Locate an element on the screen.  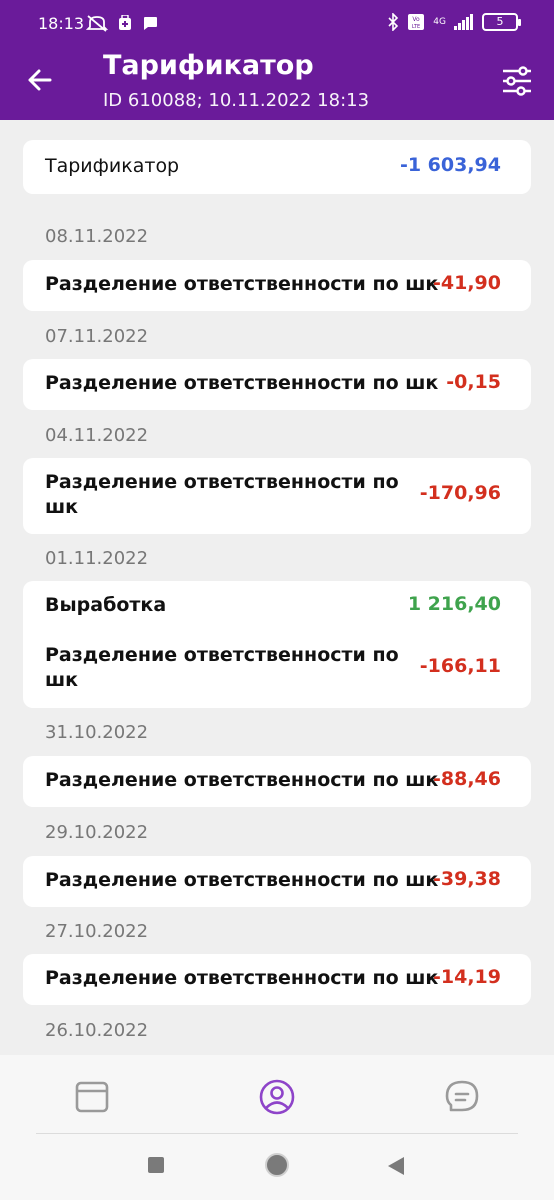
volte-icon: VoLTE is located at coordinates (416, 22).